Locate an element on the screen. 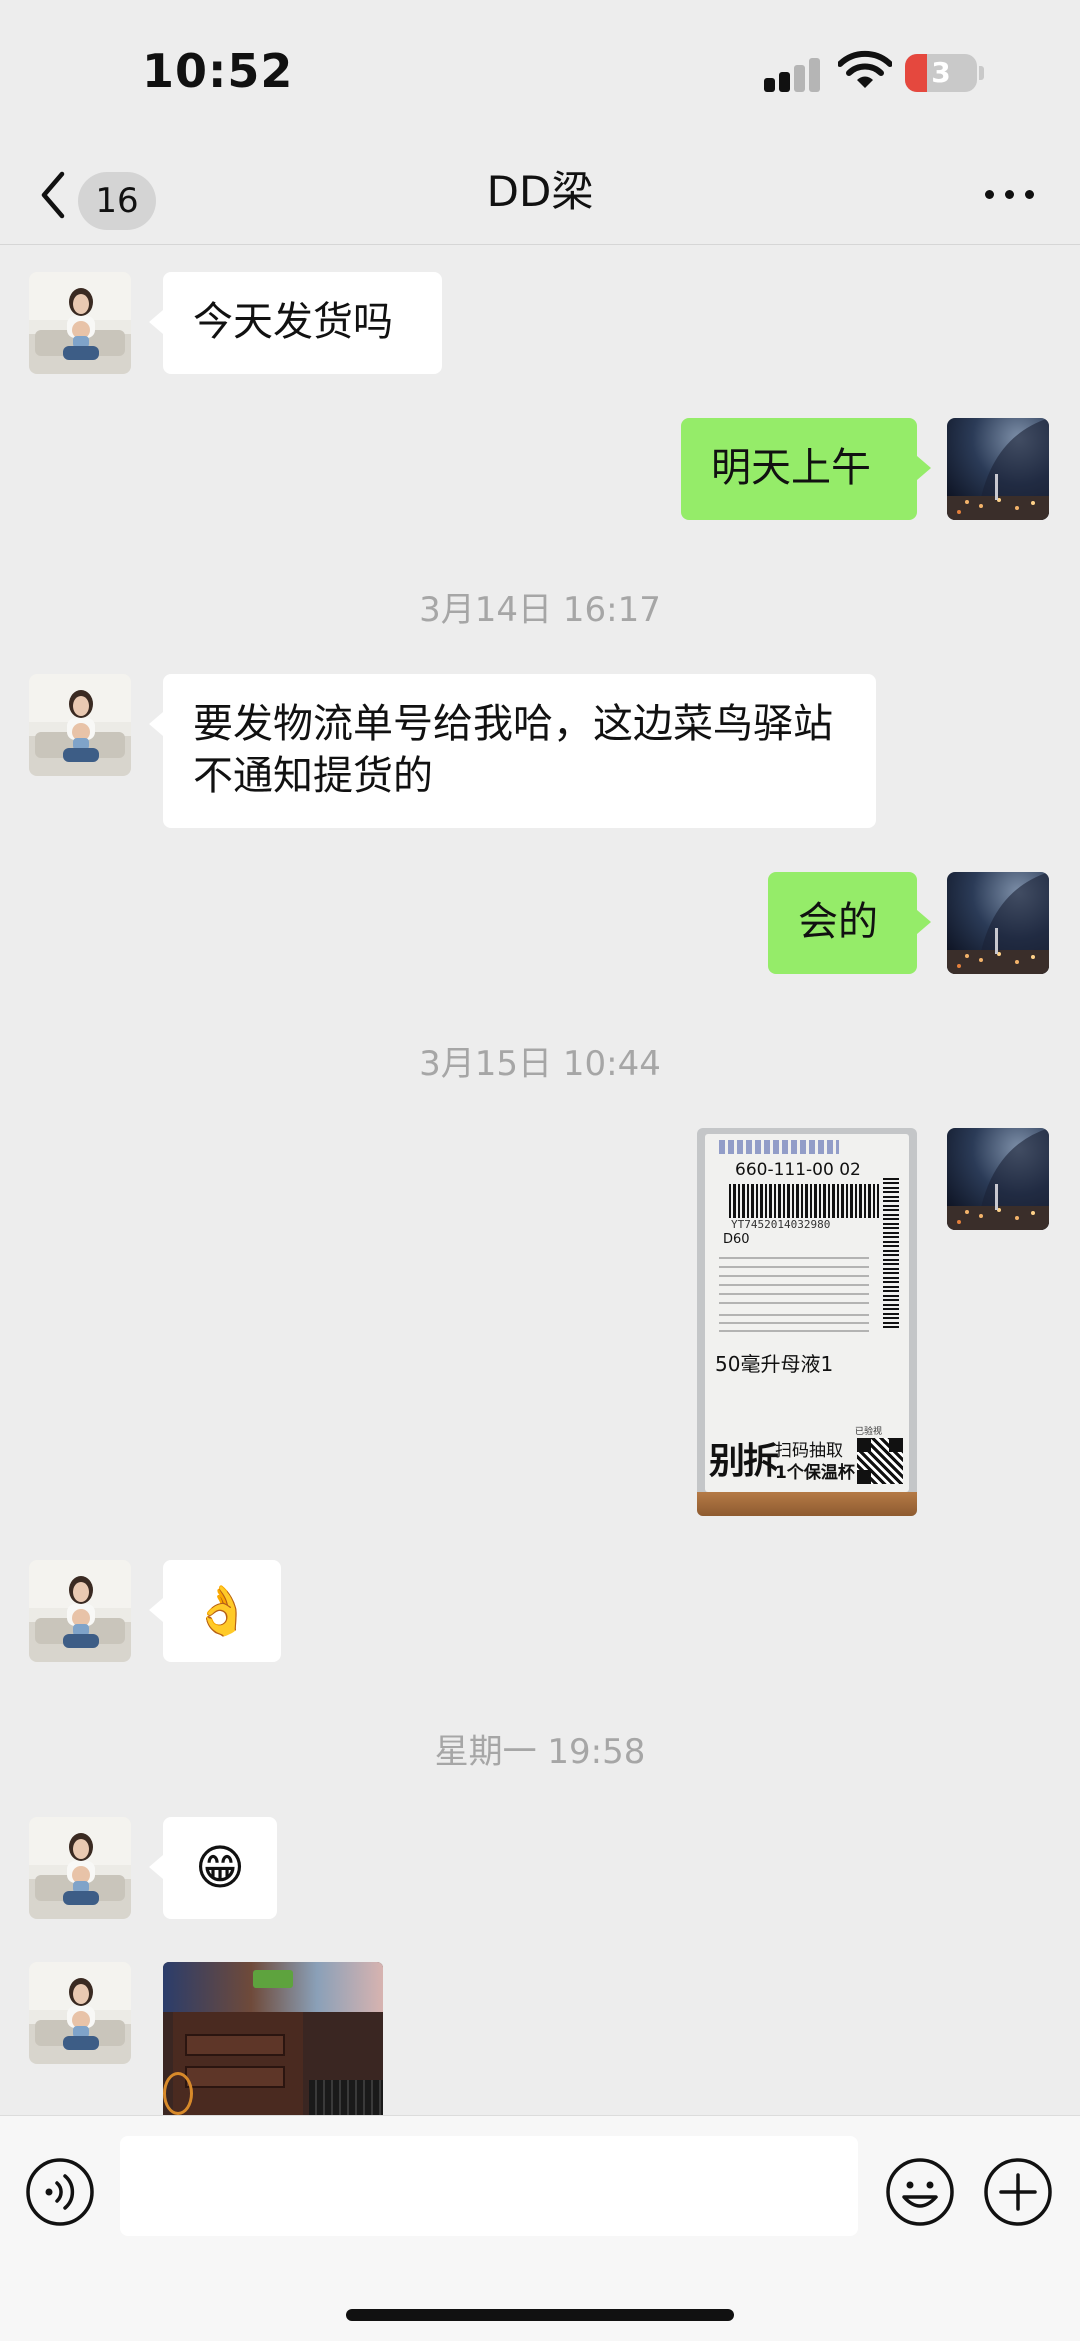  label-header-print is located at coordinates (779, 1147).